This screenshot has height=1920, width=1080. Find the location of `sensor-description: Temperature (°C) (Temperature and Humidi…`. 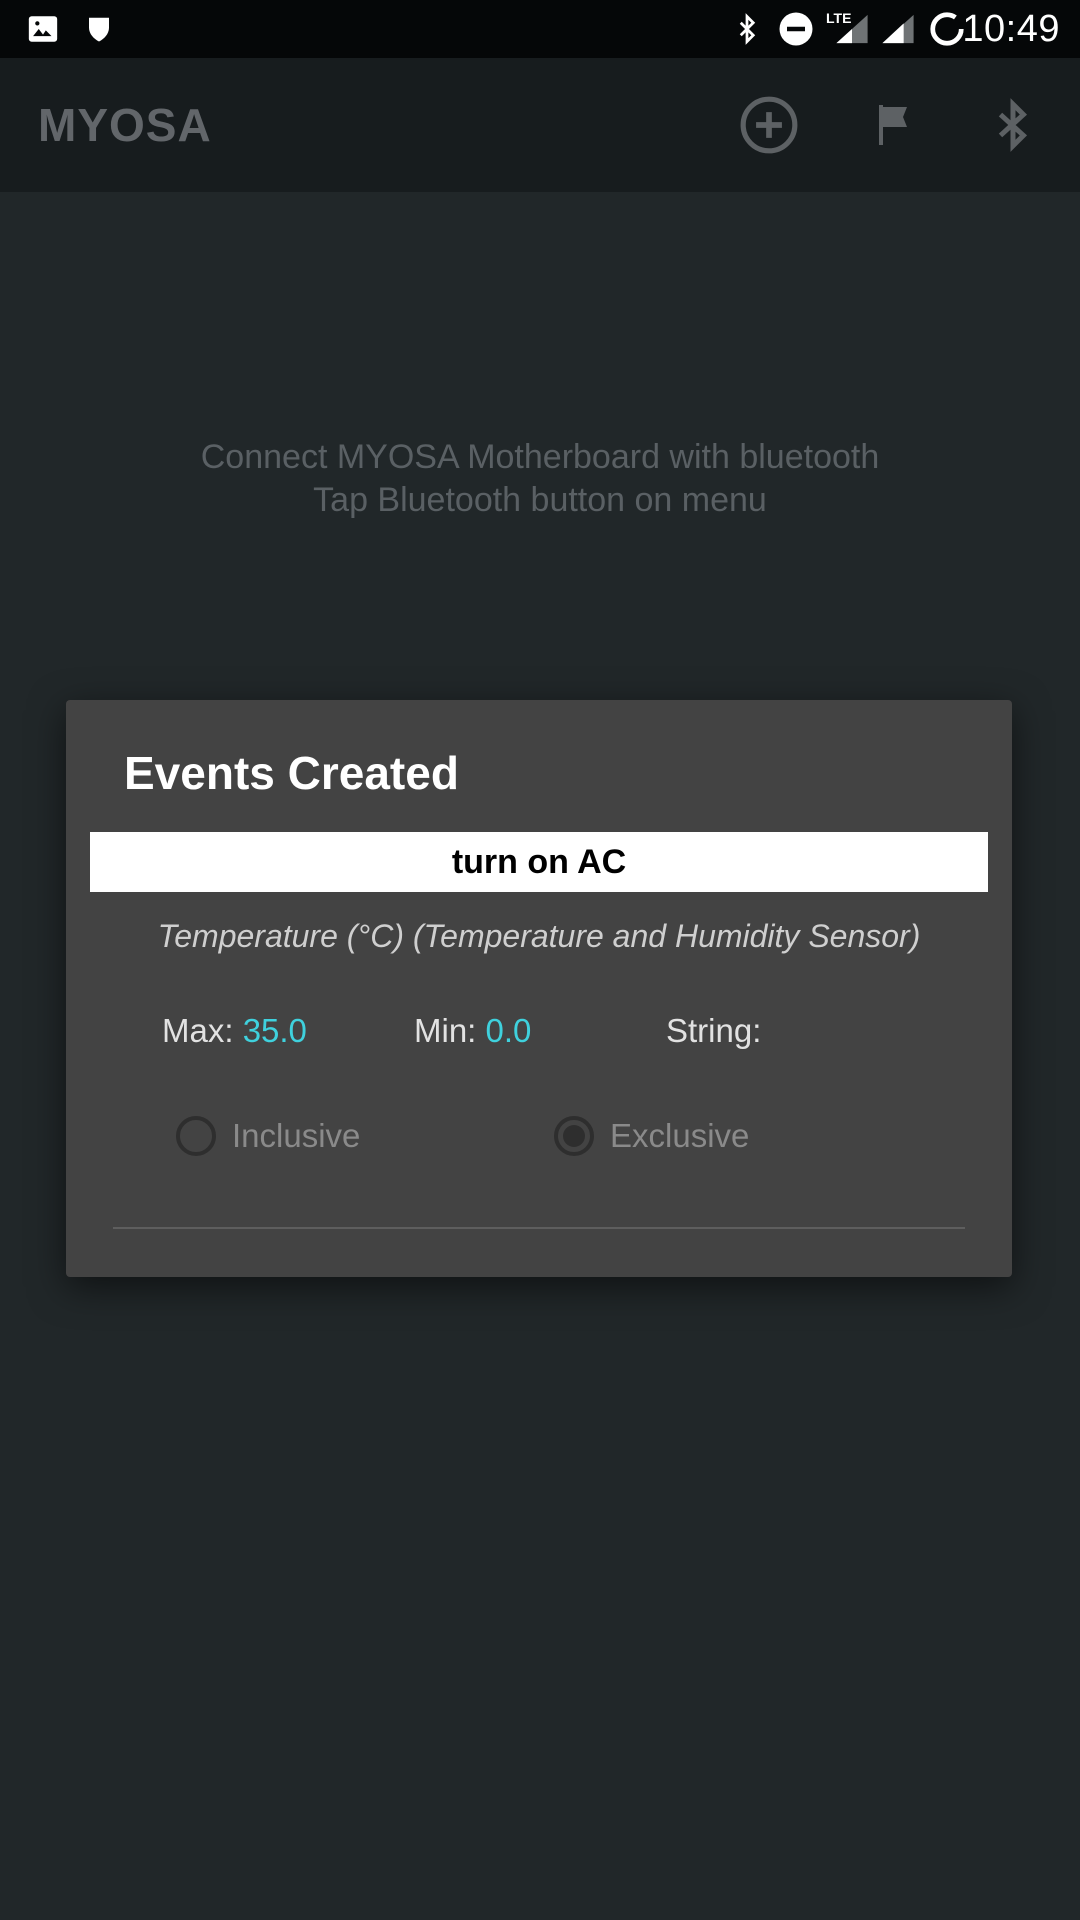

sensor-description: Temperature (°C) (Temperature and Humidi… is located at coordinates (539, 936).